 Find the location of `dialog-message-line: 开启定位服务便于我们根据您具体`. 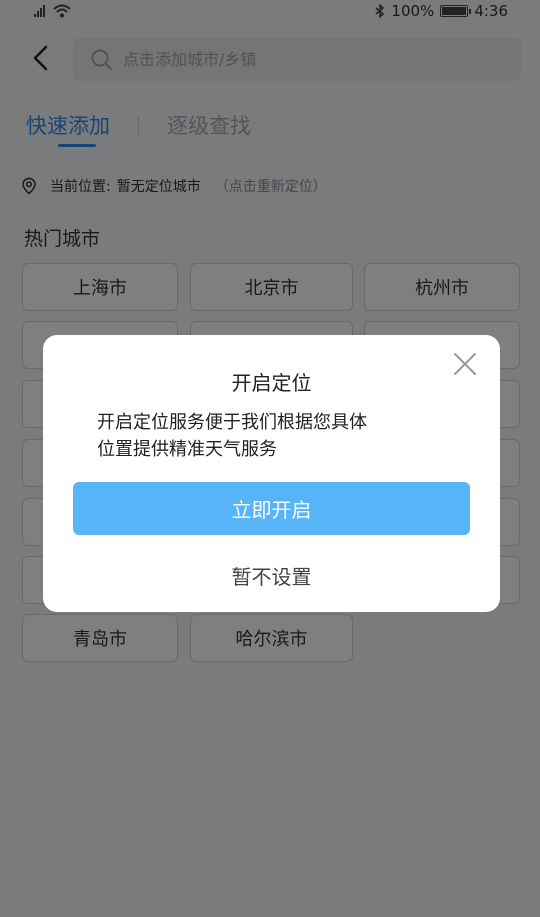

dialog-message-line: 开启定位服务便于我们根据您具体 is located at coordinates (232, 422).